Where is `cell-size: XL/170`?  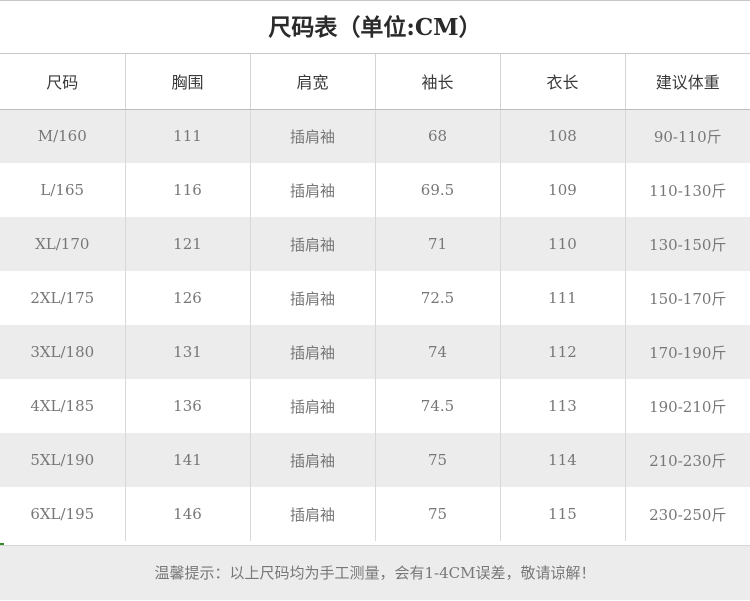
cell-size: XL/170 is located at coordinates (63, 244).